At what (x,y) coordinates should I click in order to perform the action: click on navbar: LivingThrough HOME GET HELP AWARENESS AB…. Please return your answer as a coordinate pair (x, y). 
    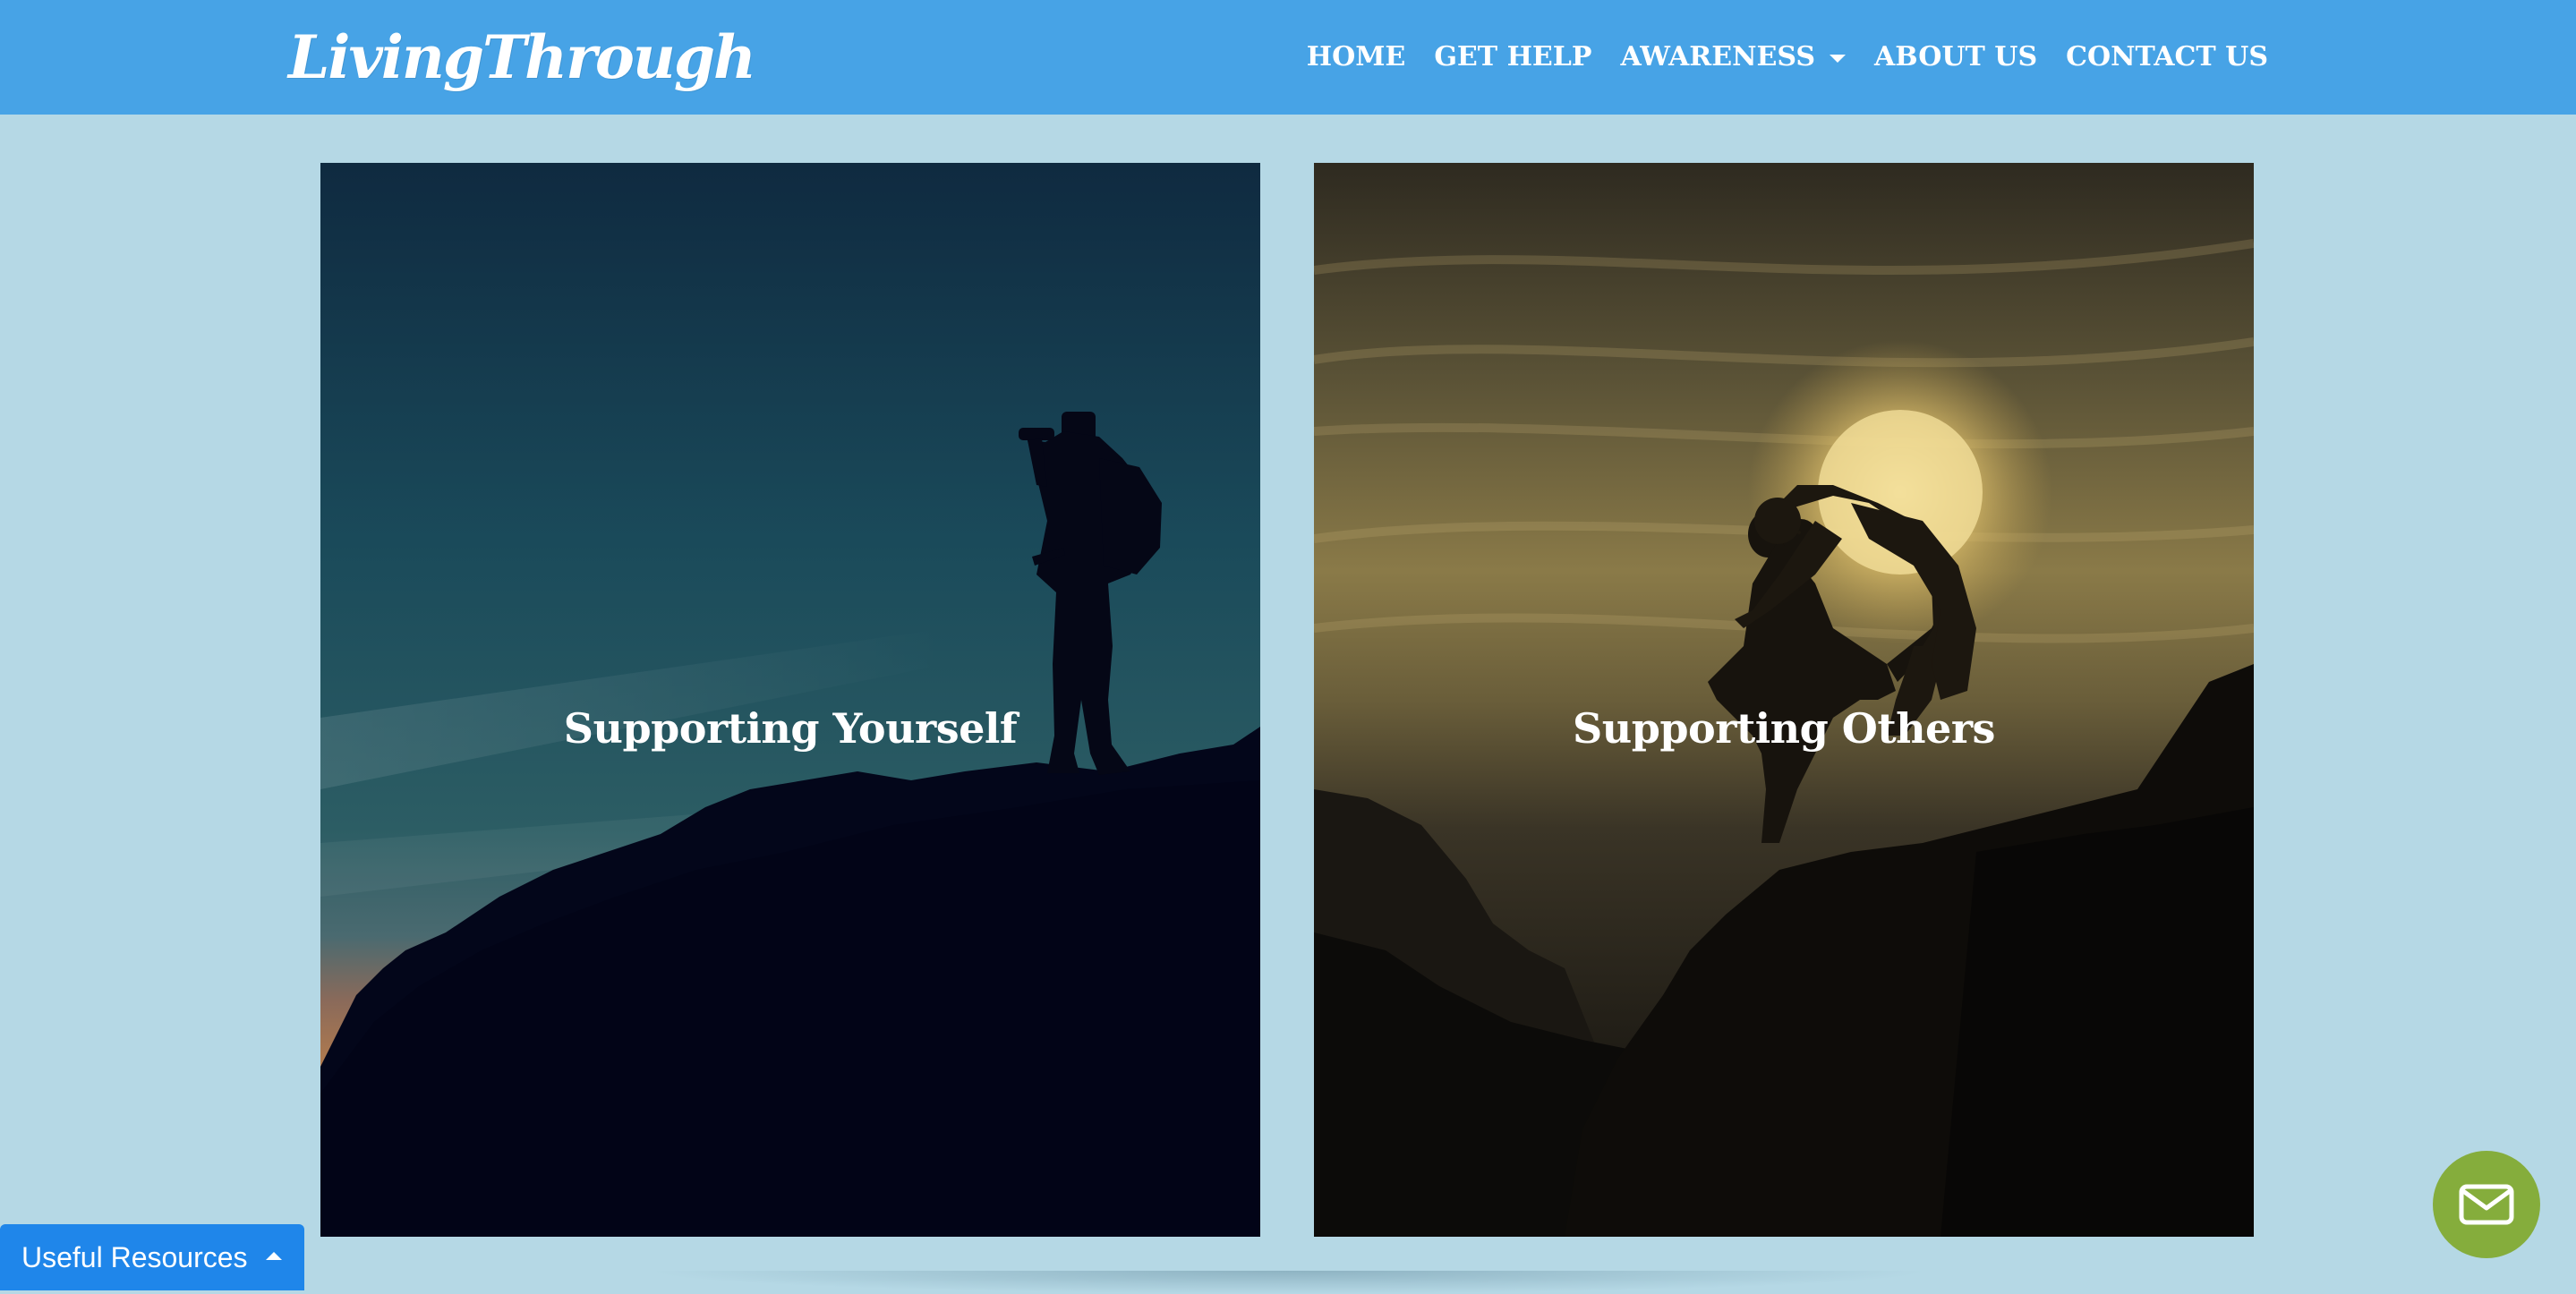
    Looking at the image, I should click on (1288, 58).